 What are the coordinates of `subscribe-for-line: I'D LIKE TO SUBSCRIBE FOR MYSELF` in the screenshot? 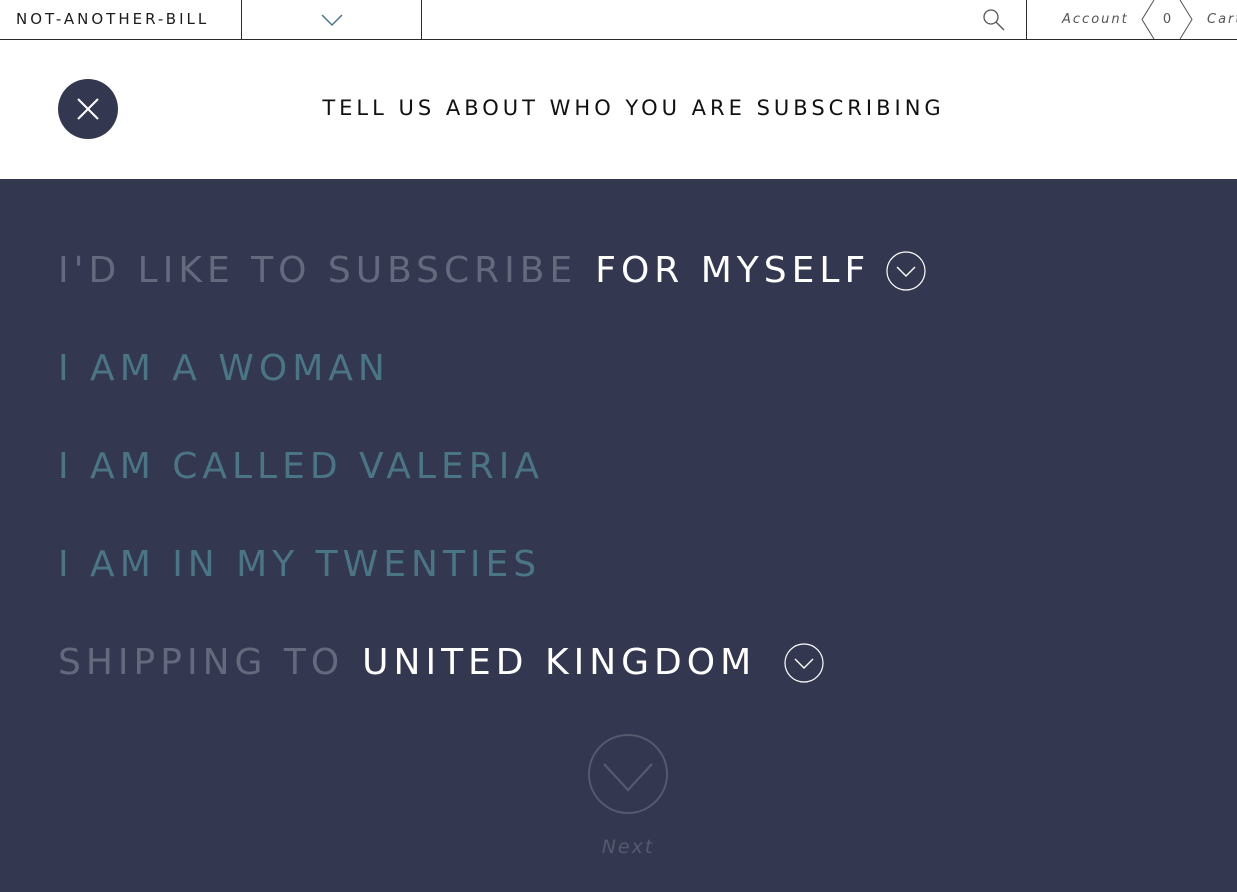 It's located at (492, 270).